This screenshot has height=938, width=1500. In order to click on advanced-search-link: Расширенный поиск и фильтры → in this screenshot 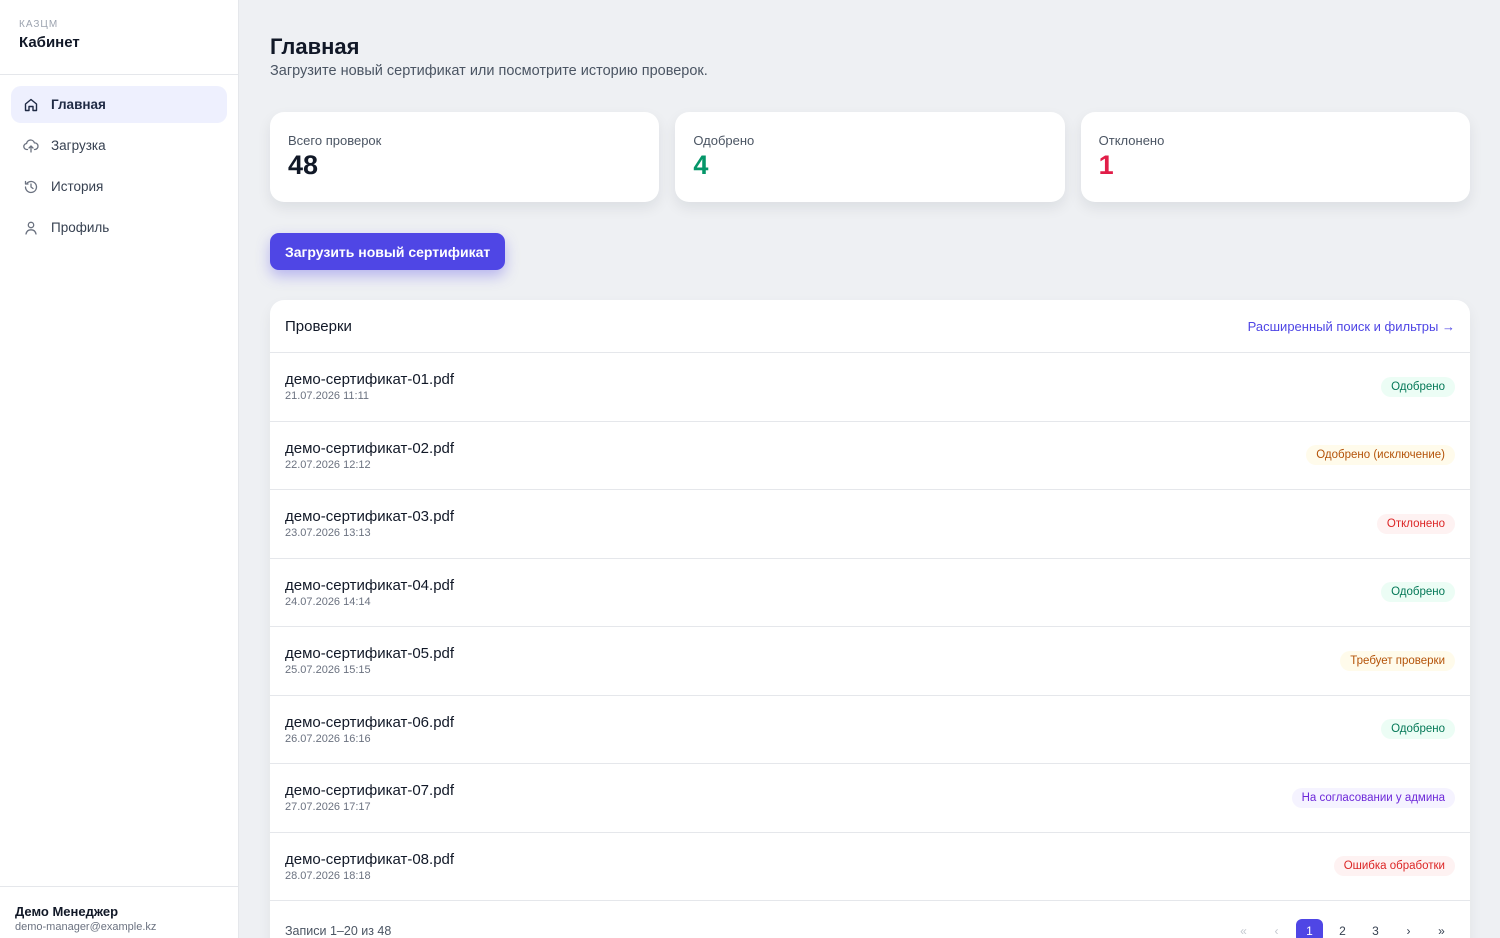, I will do `click(1351, 326)`.